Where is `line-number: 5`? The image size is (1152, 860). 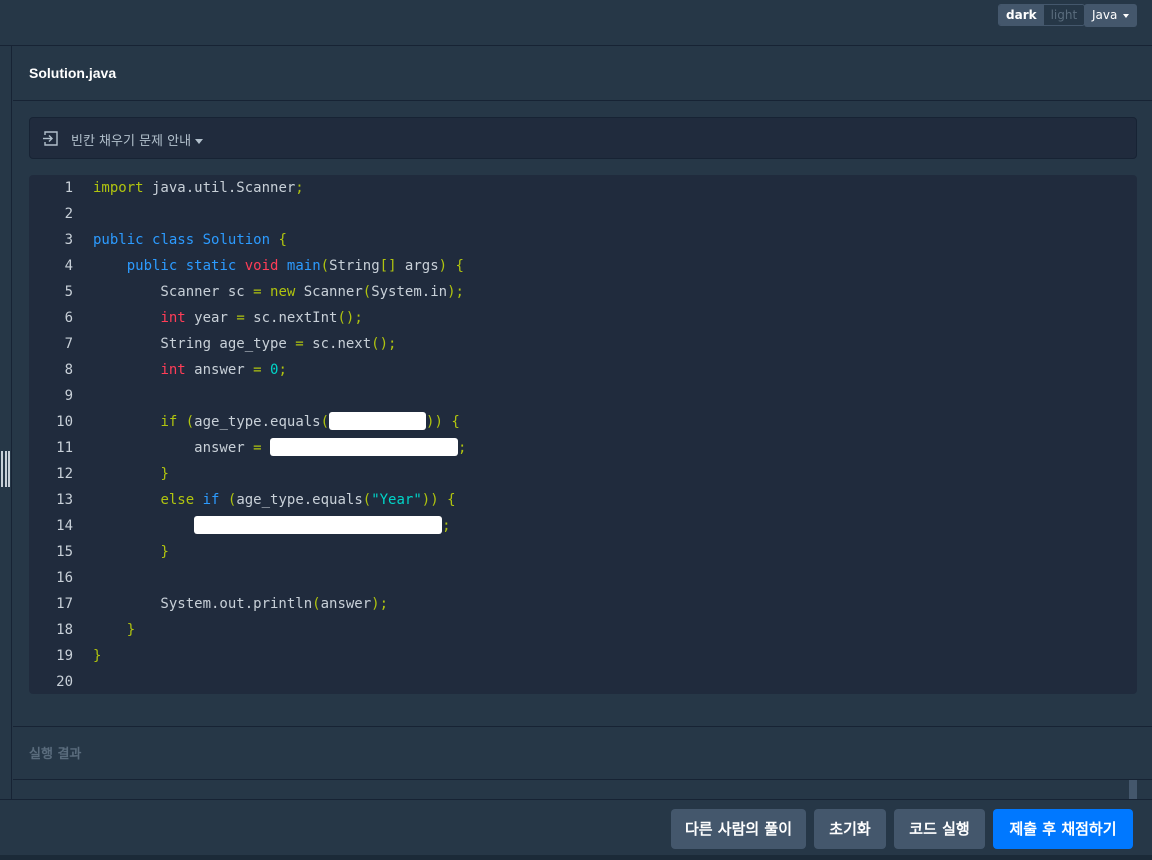 line-number: 5 is located at coordinates (68, 292).